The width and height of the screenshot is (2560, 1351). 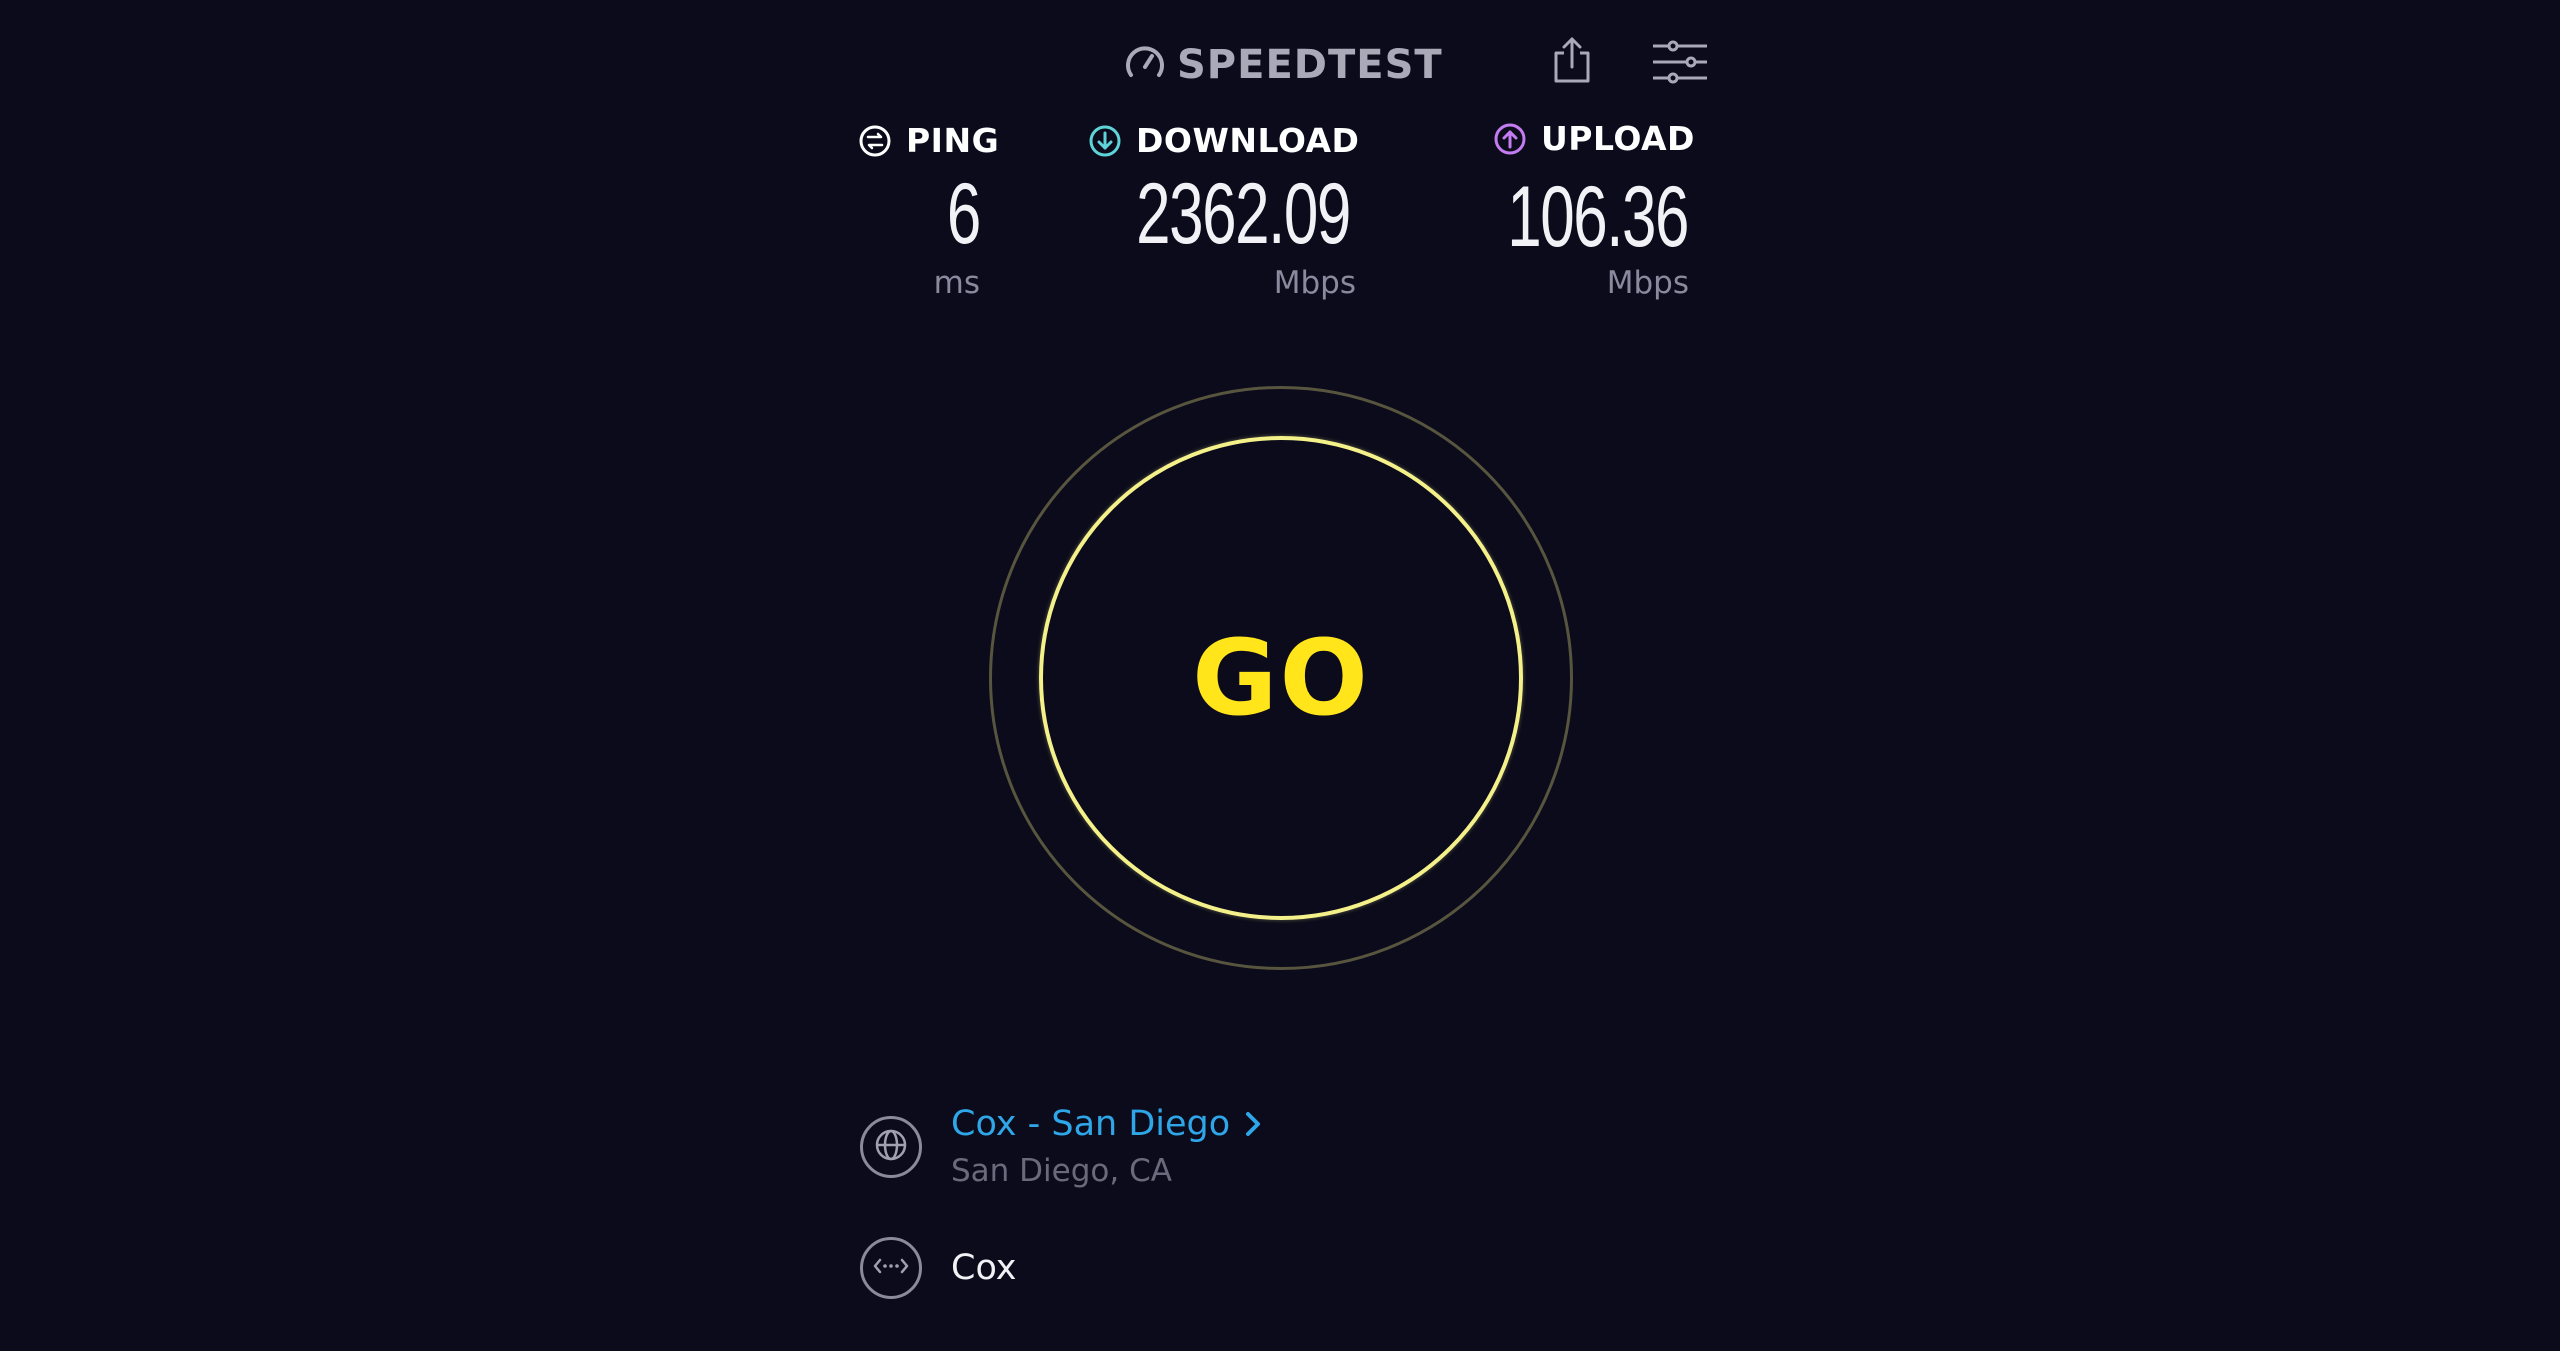 I want to click on speedometer-icon, so click(x=1145, y=65).